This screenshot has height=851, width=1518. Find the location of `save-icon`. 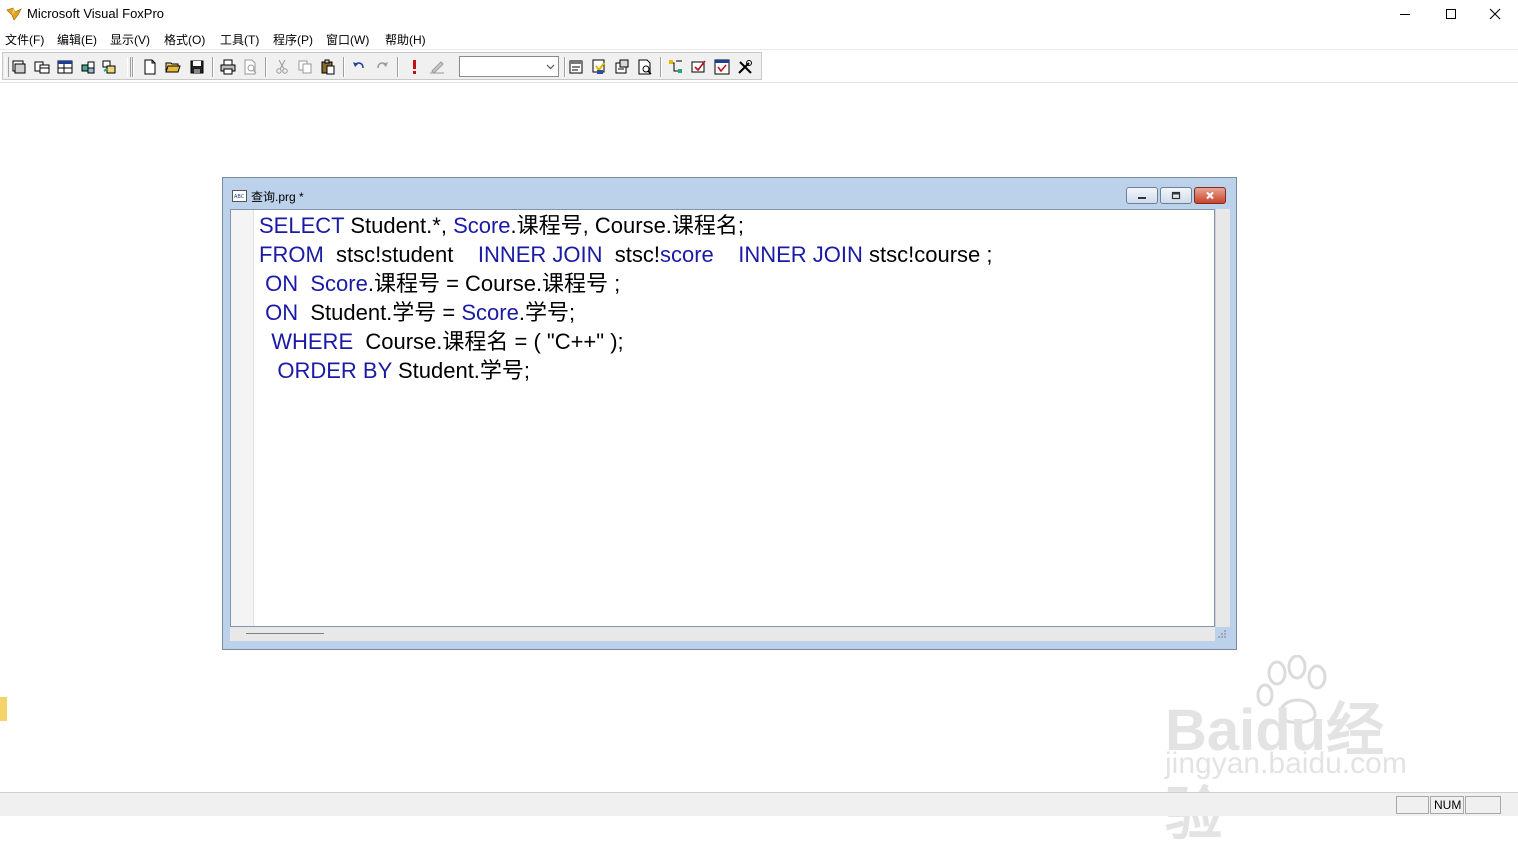

save-icon is located at coordinates (197, 67).